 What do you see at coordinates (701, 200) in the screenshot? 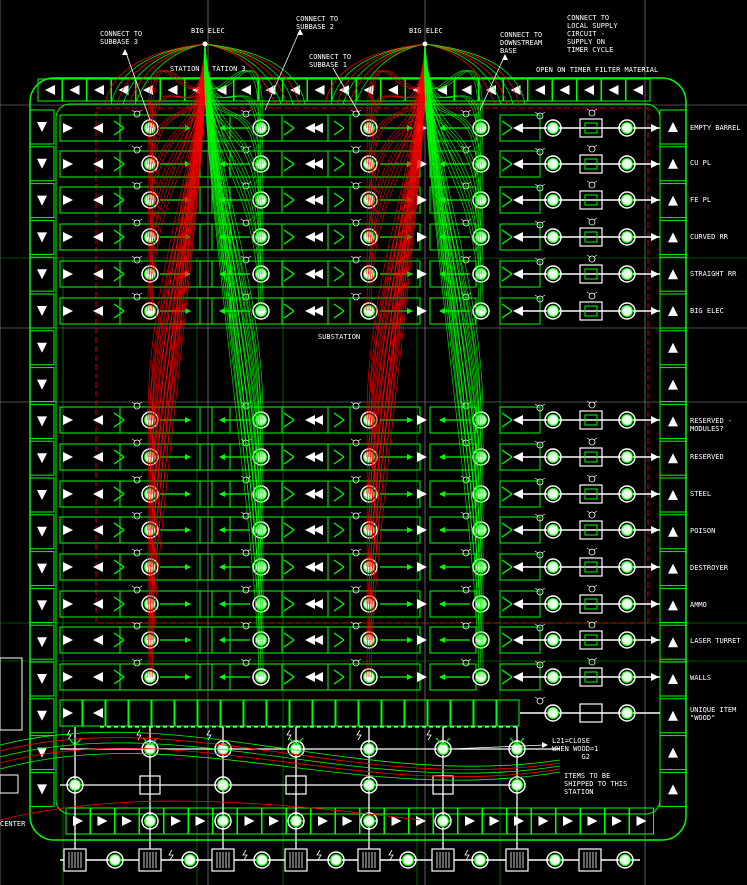
I see `row-label: FE PL` at bounding box center [701, 200].